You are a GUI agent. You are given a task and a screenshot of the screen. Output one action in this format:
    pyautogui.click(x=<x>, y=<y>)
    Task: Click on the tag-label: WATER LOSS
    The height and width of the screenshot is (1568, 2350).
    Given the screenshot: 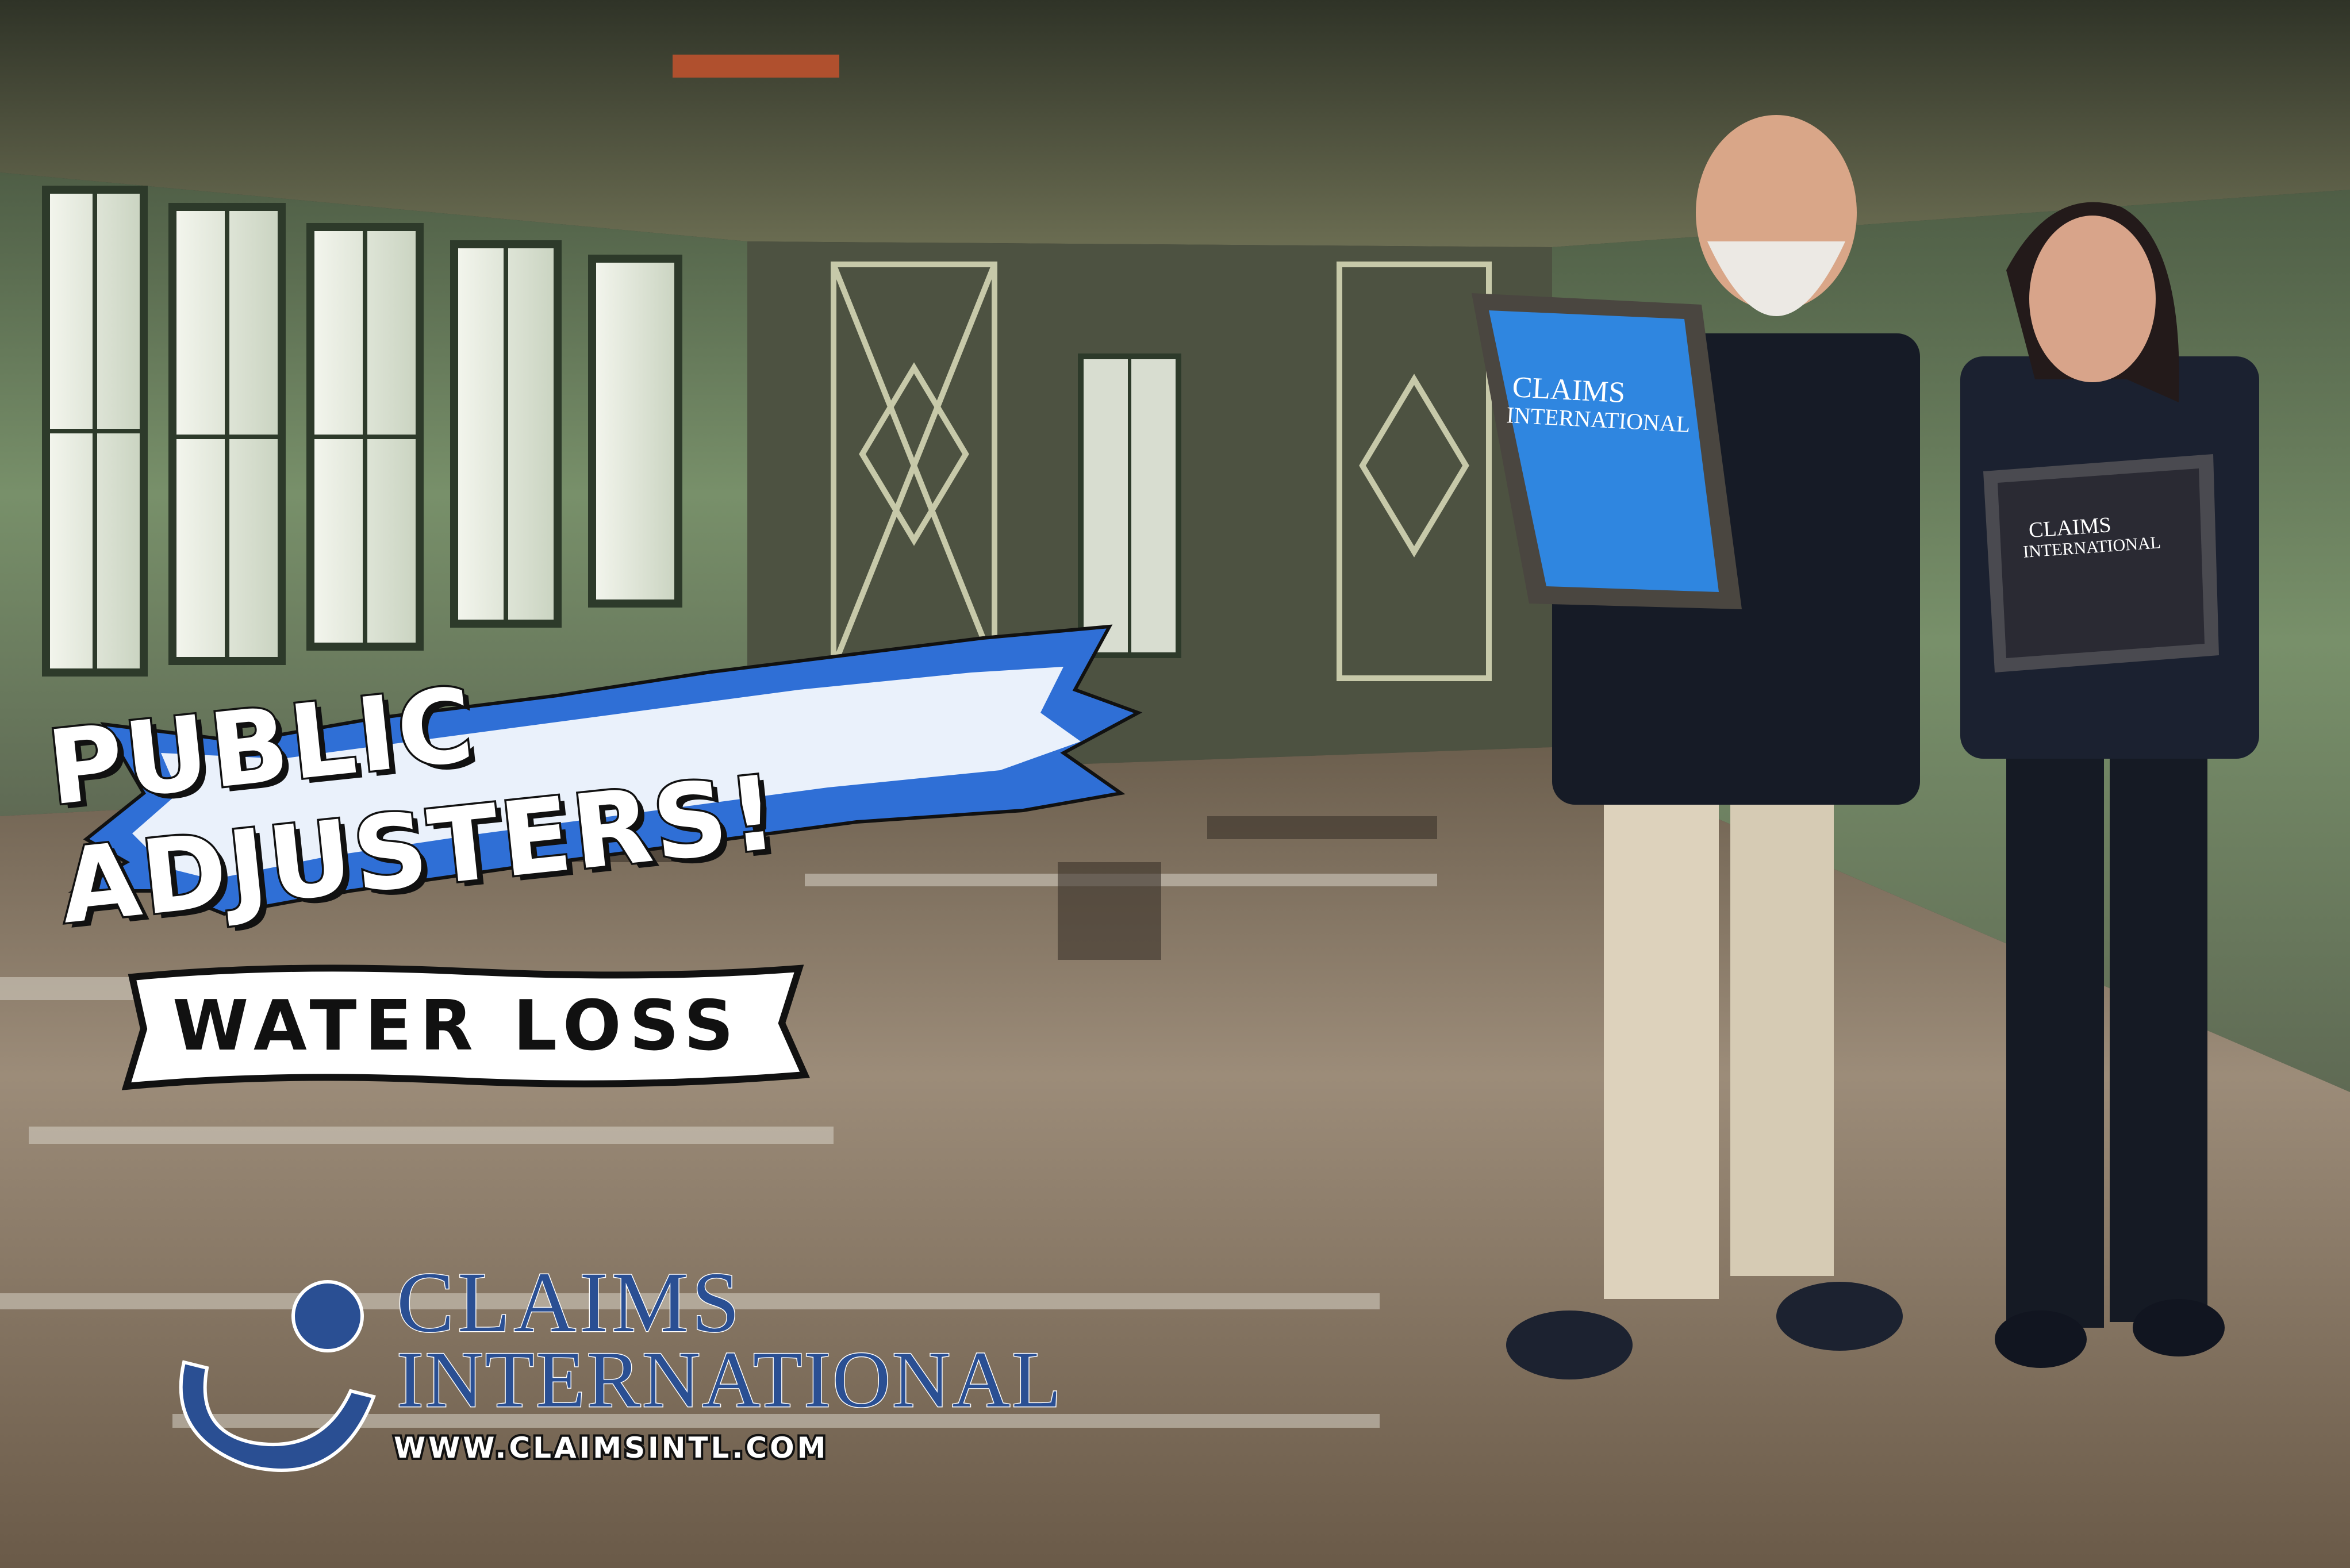 What is the action you would take?
    pyautogui.click(x=457, y=1026)
    